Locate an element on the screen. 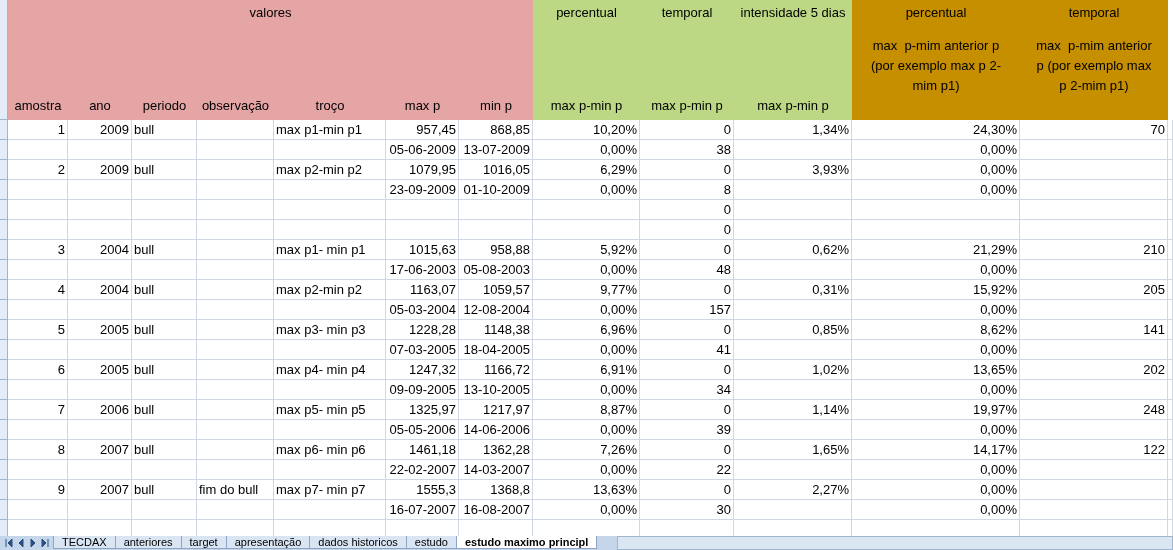 Image resolution: width=1173 pixels, height=550 pixels. table-cell: 05-08-2003 is located at coordinates (496, 270).